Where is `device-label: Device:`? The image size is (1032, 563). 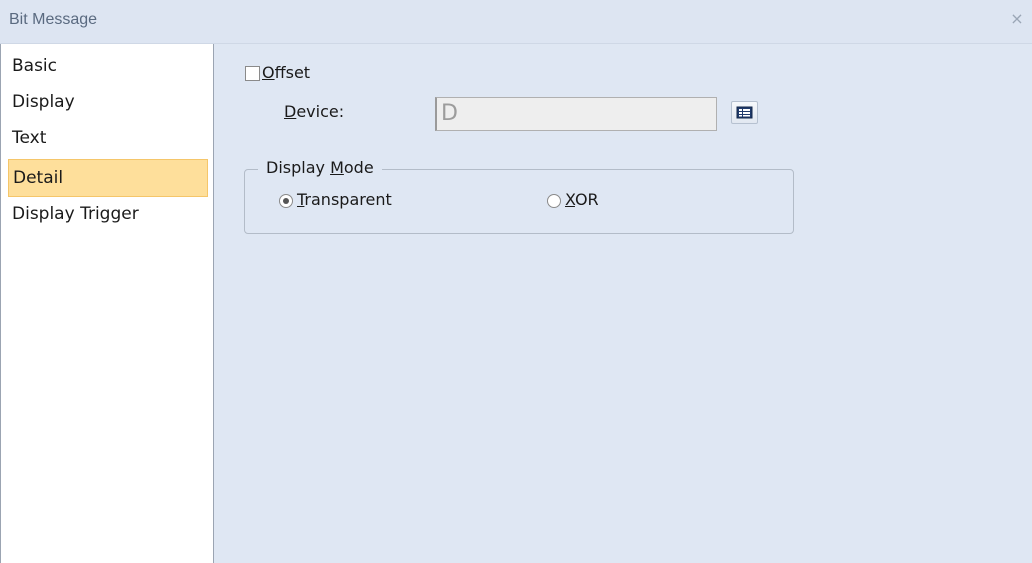
device-label: Device: is located at coordinates (314, 111).